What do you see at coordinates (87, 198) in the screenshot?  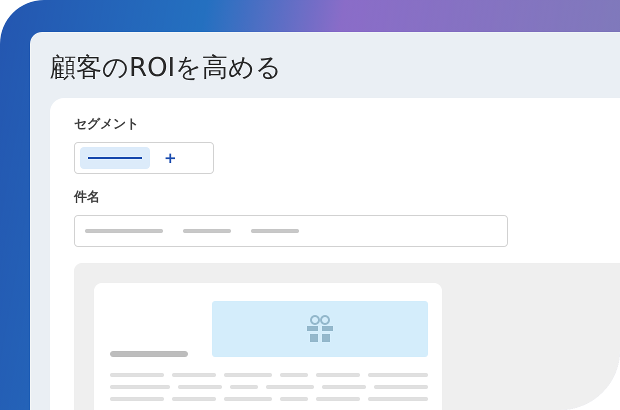 I see `subject-label: 件名` at bounding box center [87, 198].